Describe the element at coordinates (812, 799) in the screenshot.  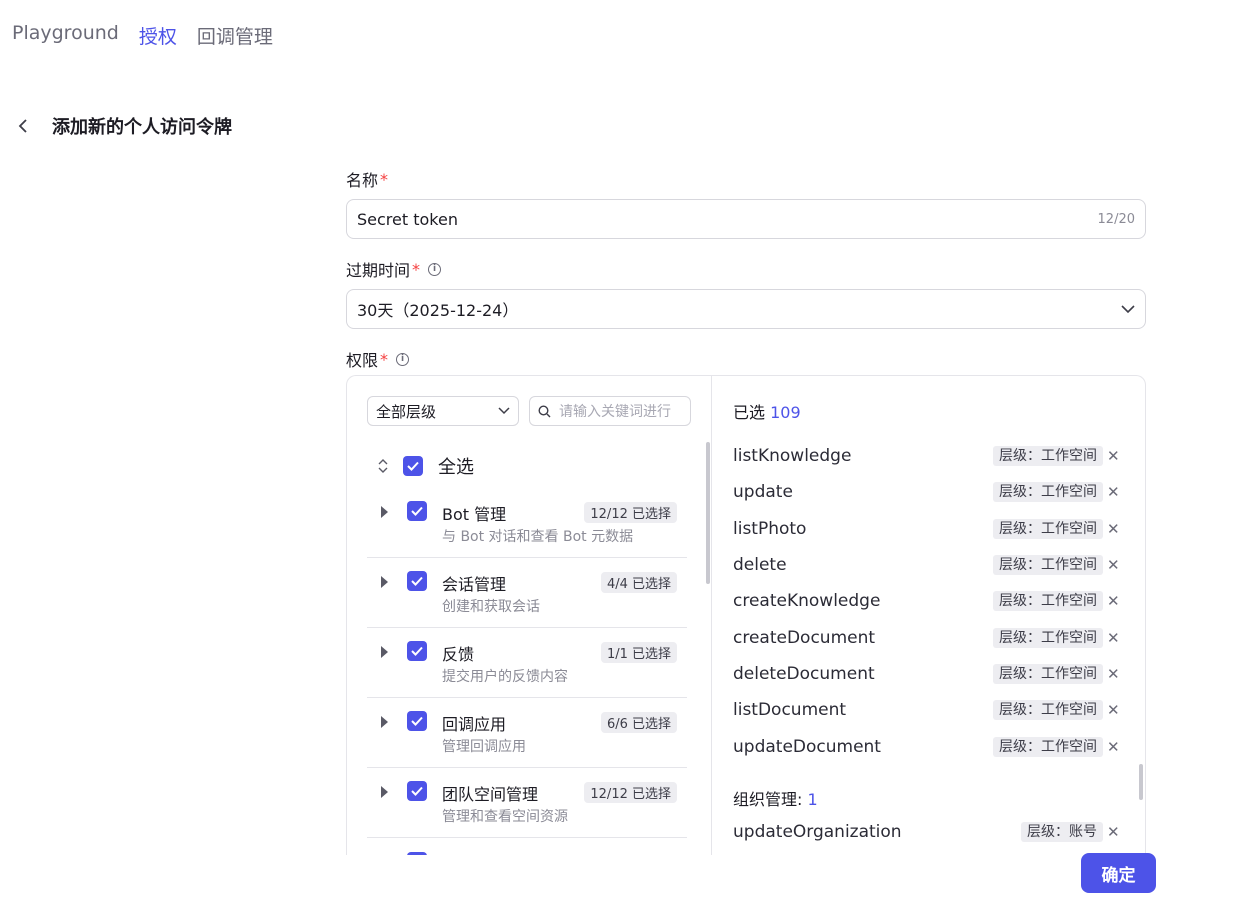
I see `org-section-count: 1` at that location.